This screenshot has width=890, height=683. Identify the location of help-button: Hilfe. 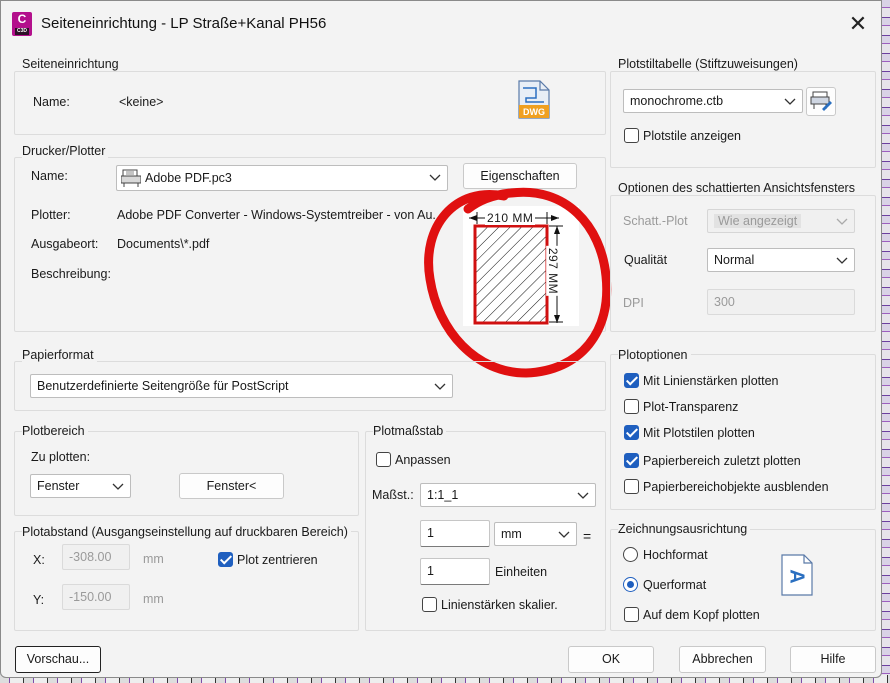
(833, 659).